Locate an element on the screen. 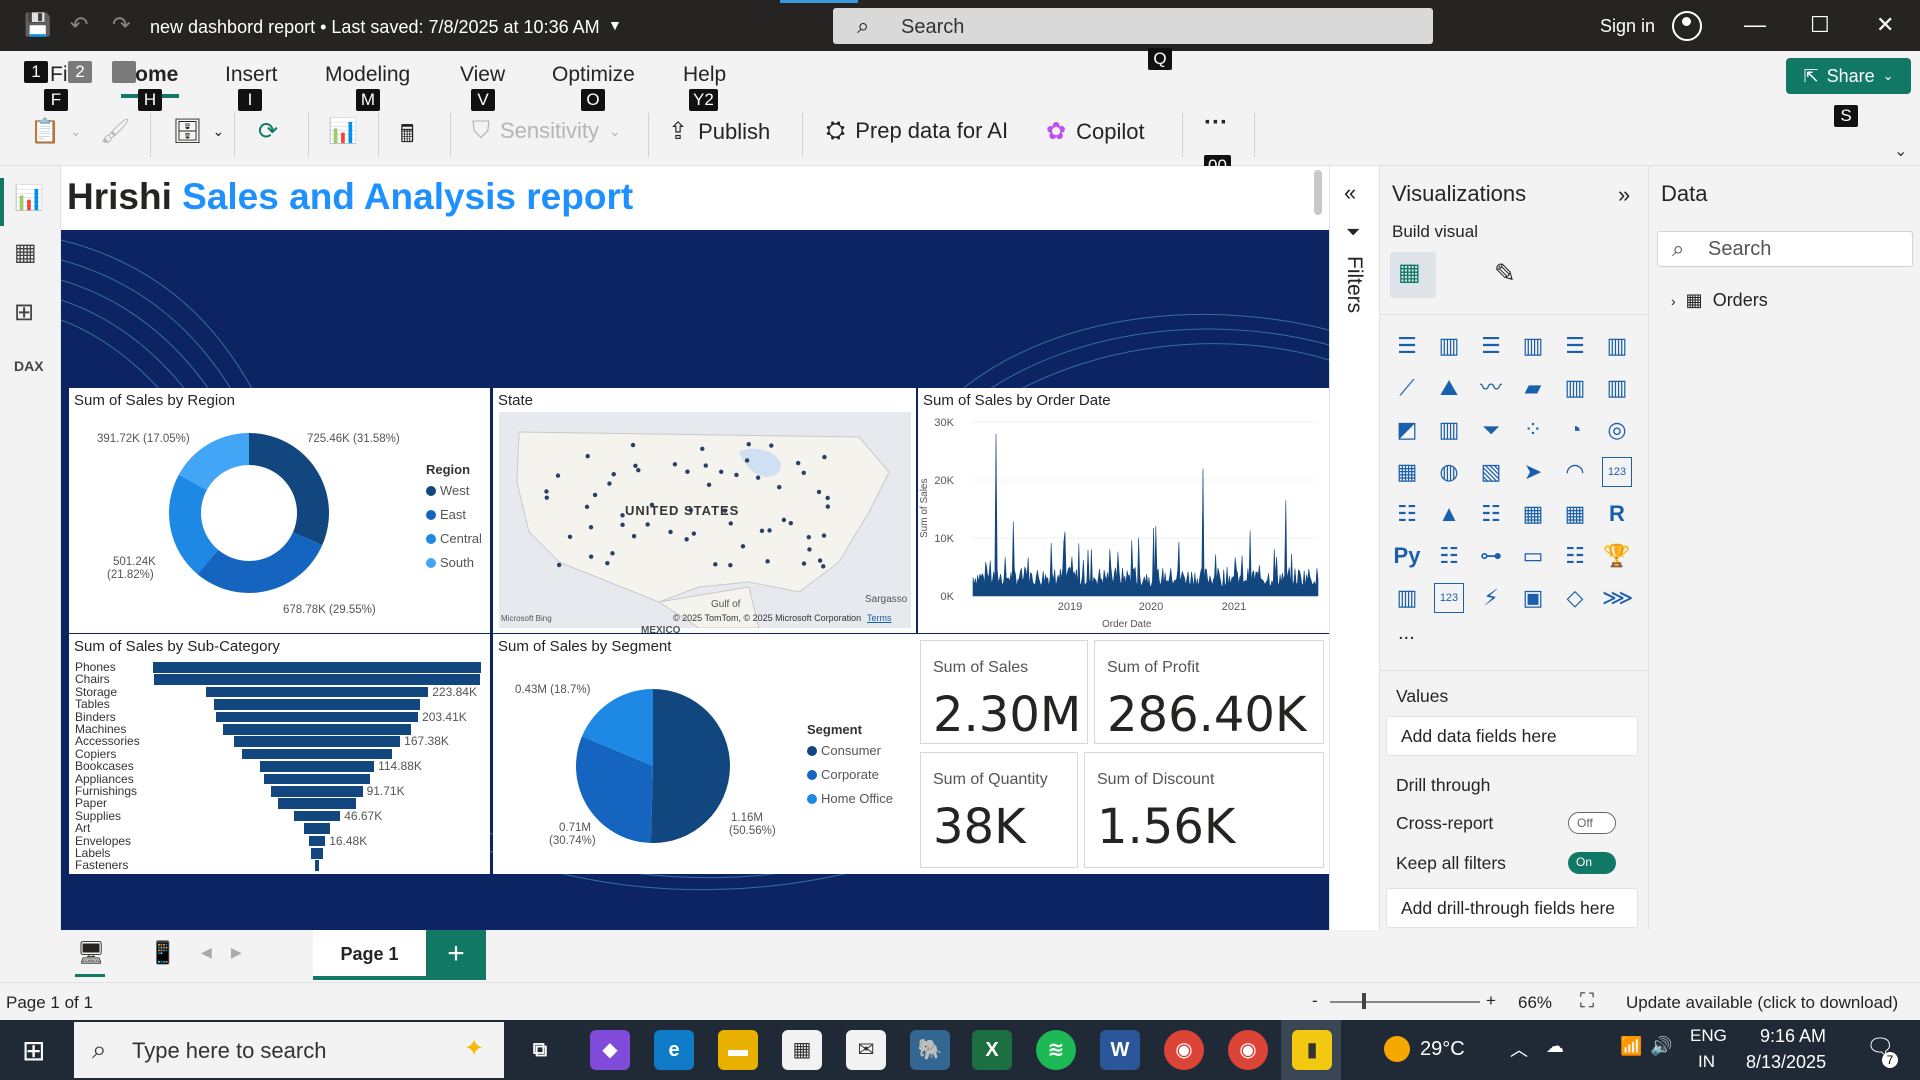 This screenshot has width=1920, height=1080. next-page-icon: ▶ is located at coordinates (236, 952).